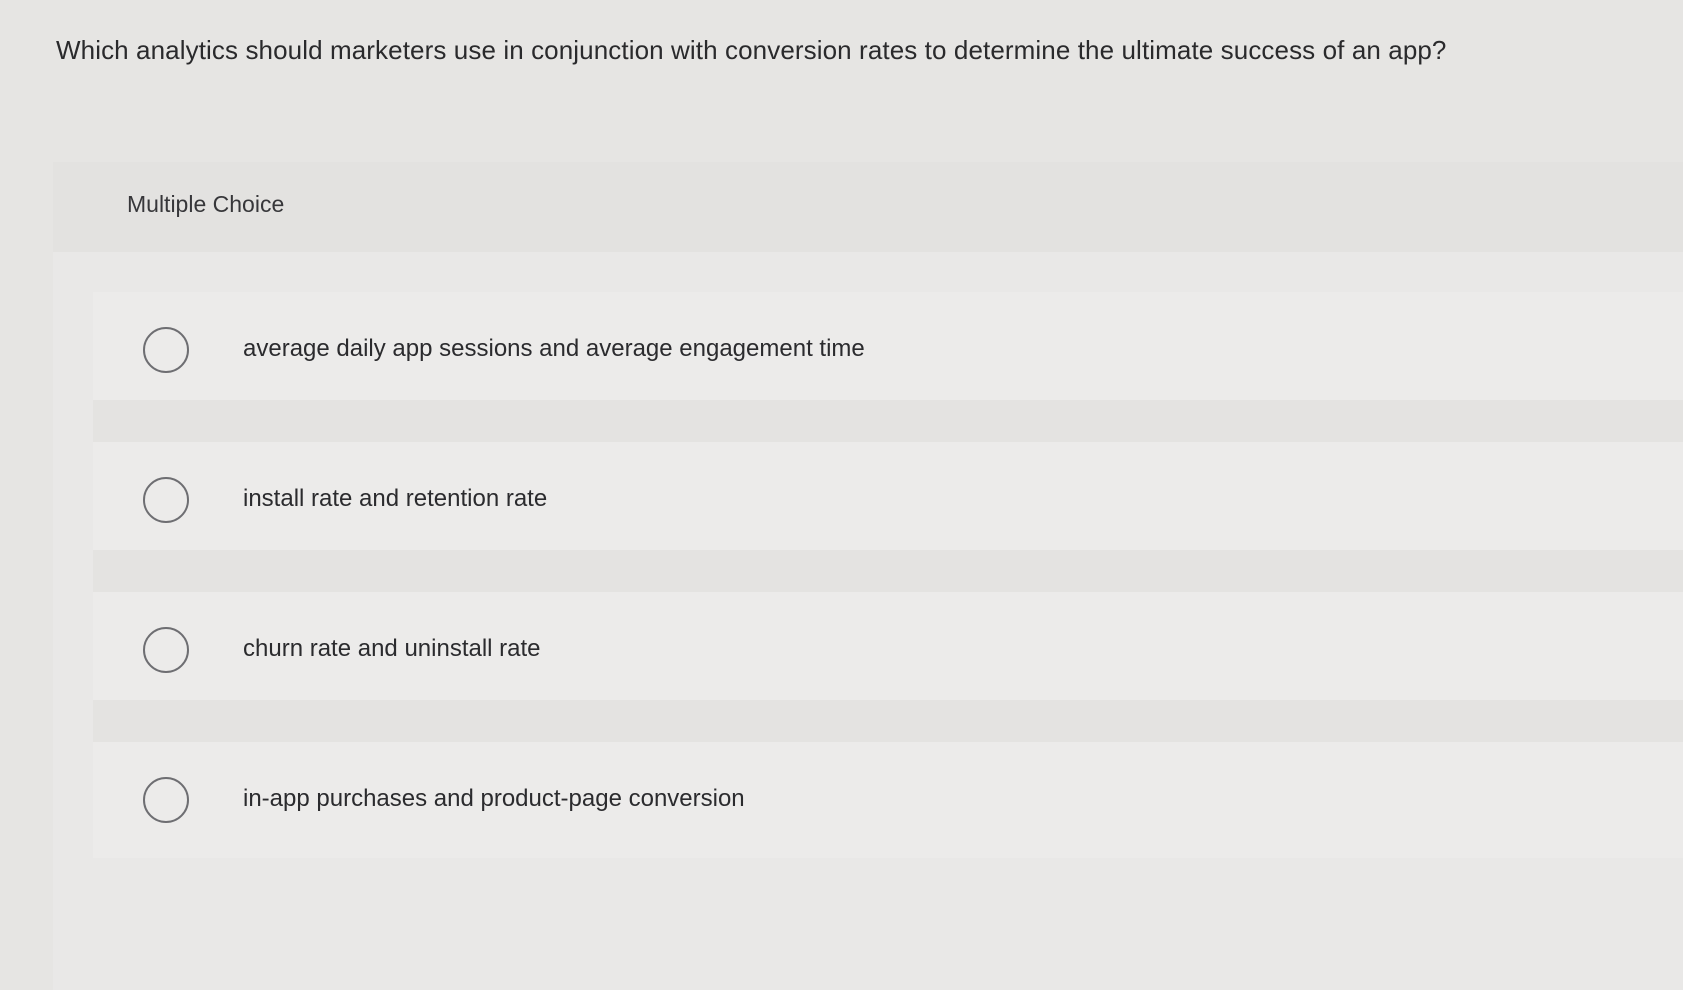 The image size is (1683, 990). I want to click on answer-option-2: install rate and retention rate, so click(888, 500).